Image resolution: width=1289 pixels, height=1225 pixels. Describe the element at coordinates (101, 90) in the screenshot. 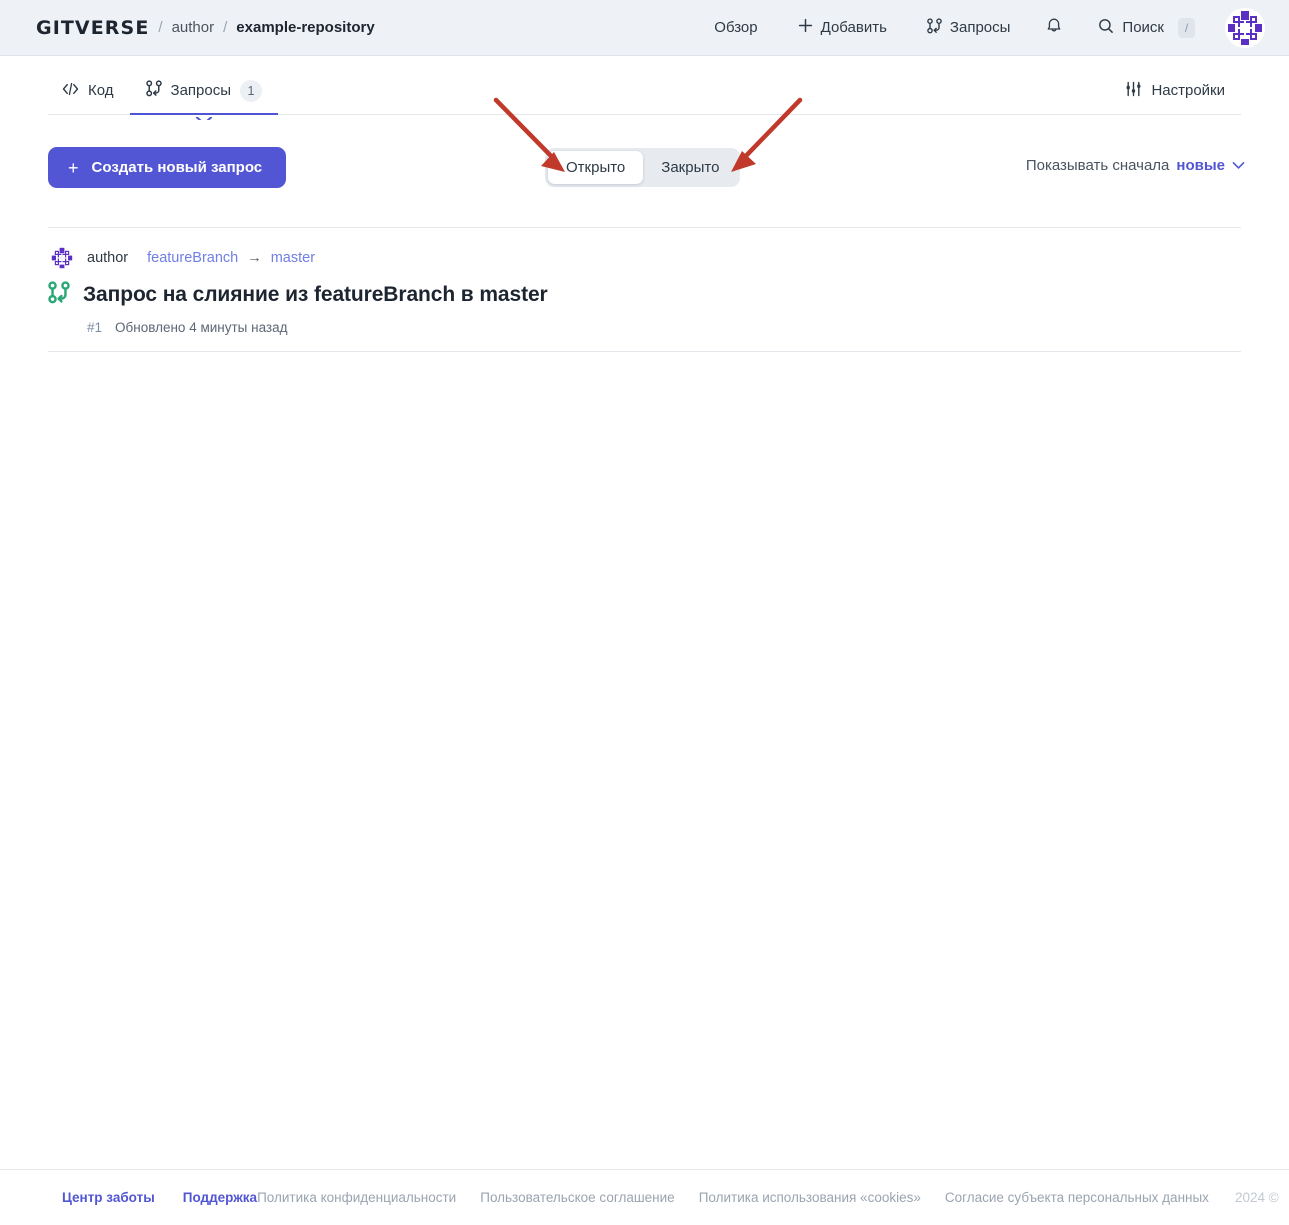

I see `tab-code-label: Код` at that location.